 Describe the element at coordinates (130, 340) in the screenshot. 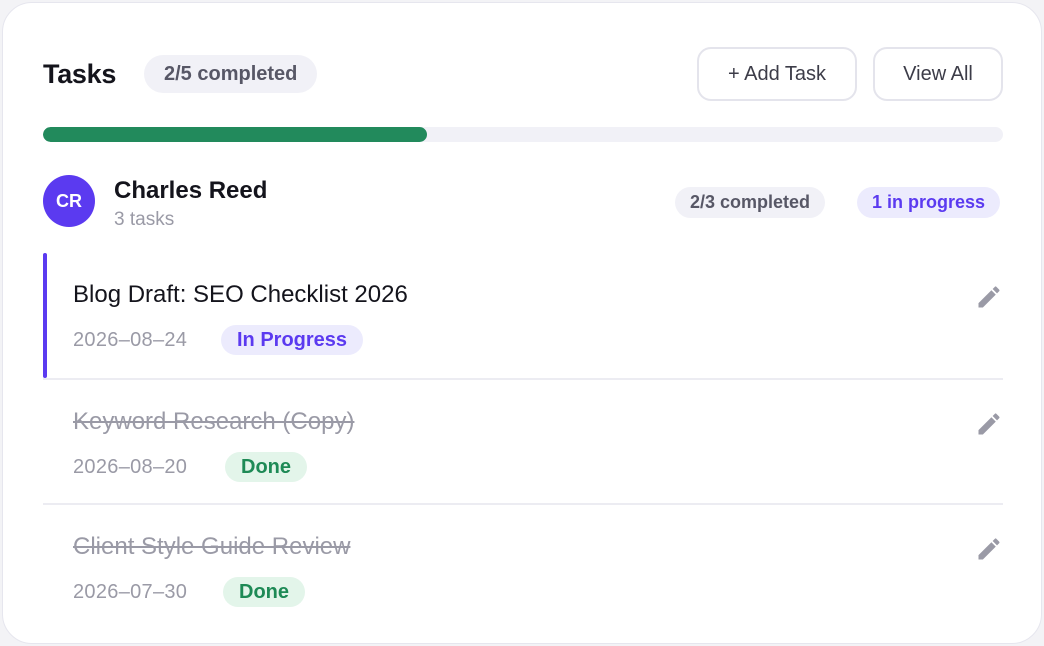

I see `task-due-date: 2026–08–24` at that location.